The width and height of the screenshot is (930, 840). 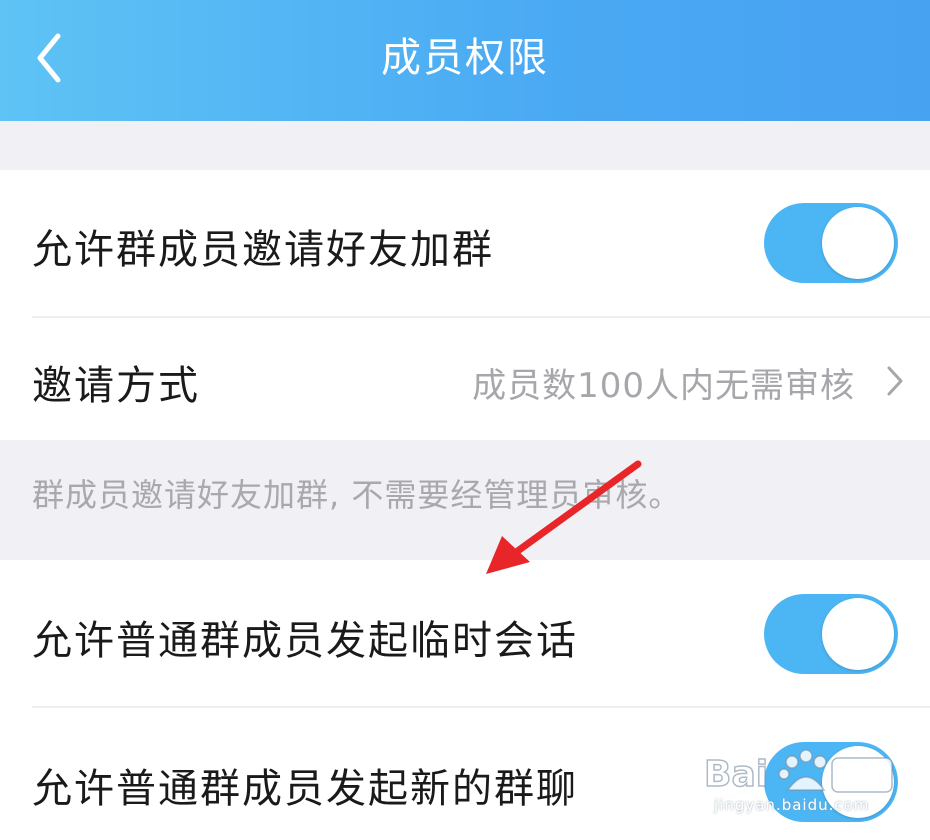 What do you see at coordinates (663, 386) in the screenshot?
I see `invite-method-value: 成员数100人内无需审核` at bounding box center [663, 386].